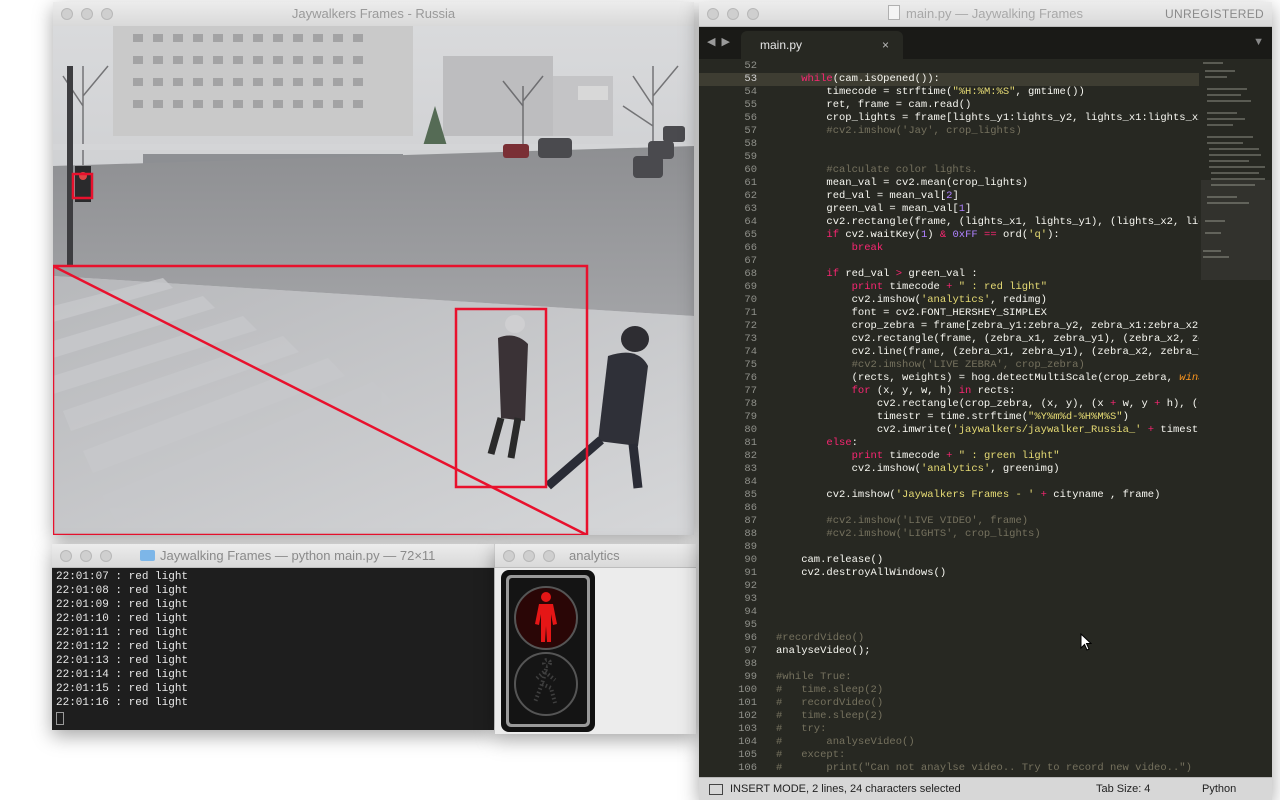 The image size is (1280, 800). Describe the element at coordinates (373, 14) in the screenshot. I see `video-window-titlebar: Jaywalkers Frames - Russia` at that location.